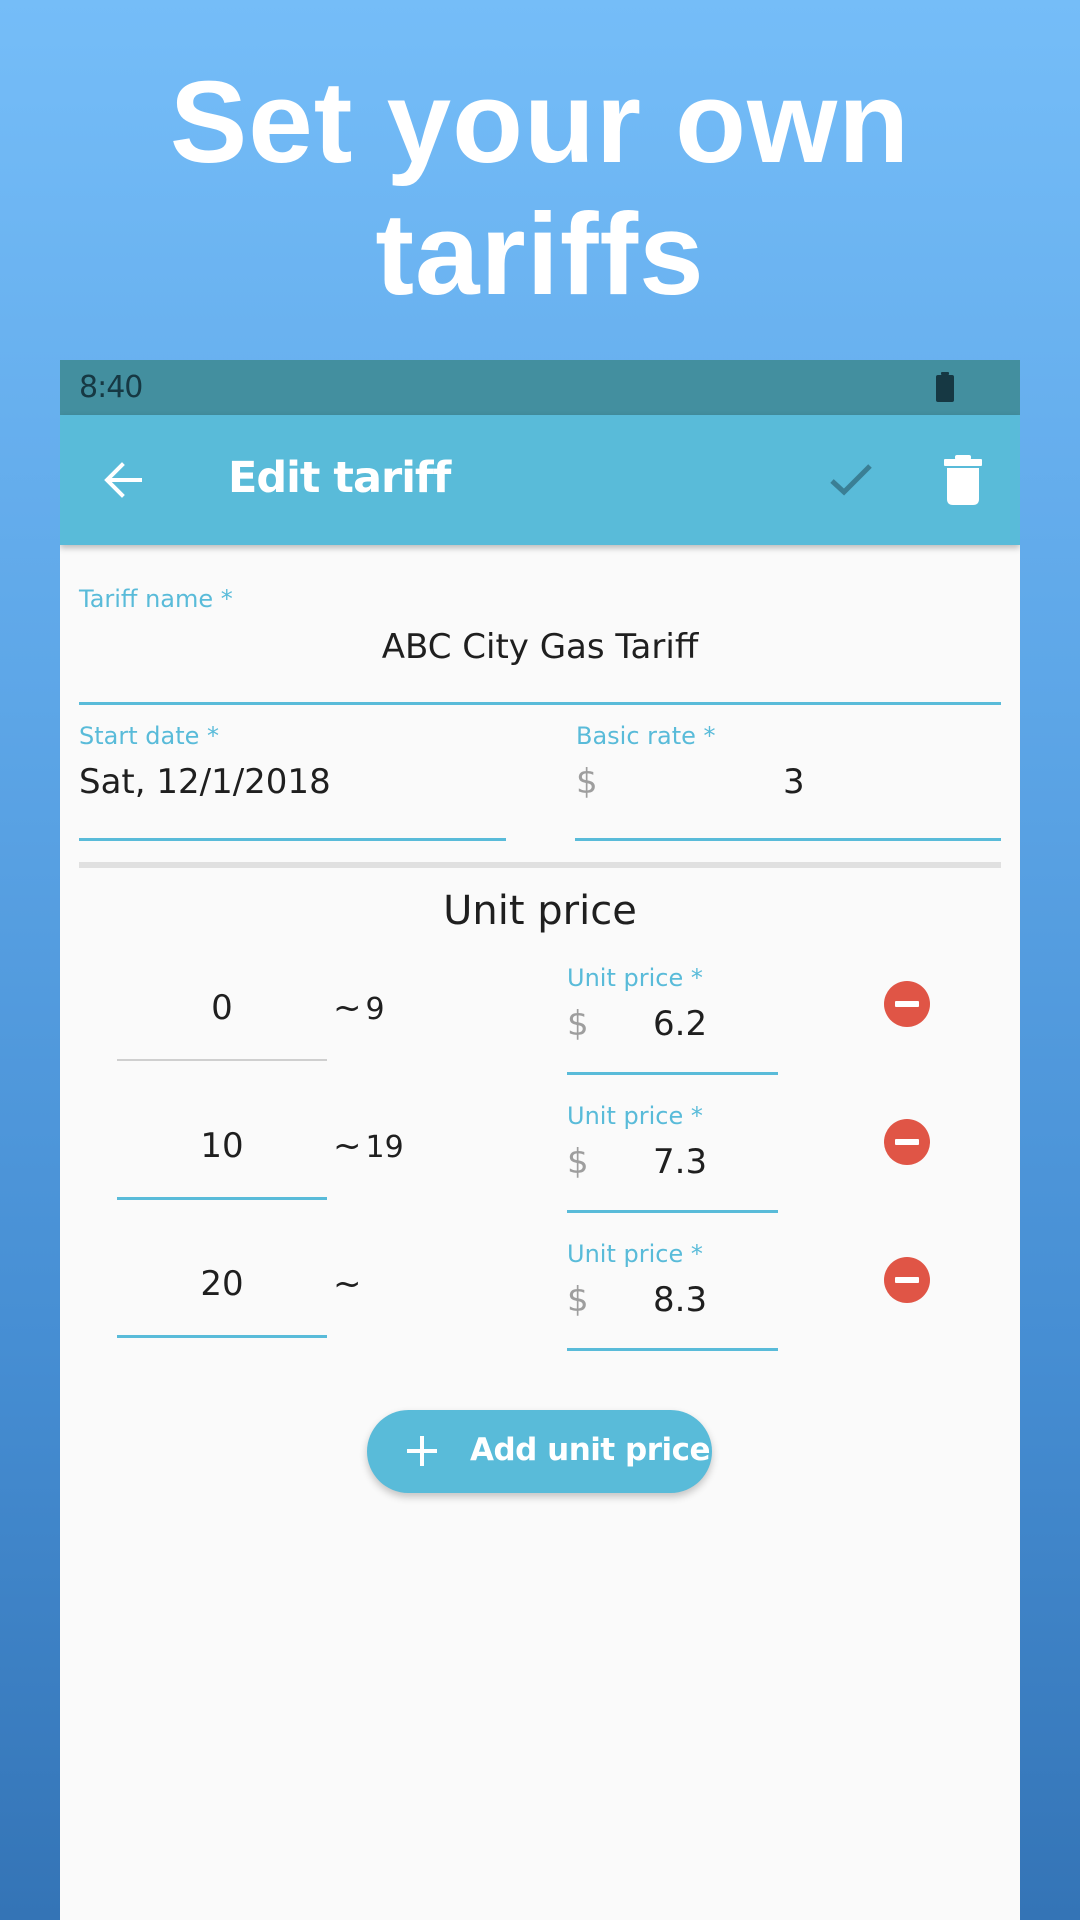 This screenshot has height=1920, width=1080. Describe the element at coordinates (149, 736) in the screenshot. I see `start-date-label: Start date *` at that location.